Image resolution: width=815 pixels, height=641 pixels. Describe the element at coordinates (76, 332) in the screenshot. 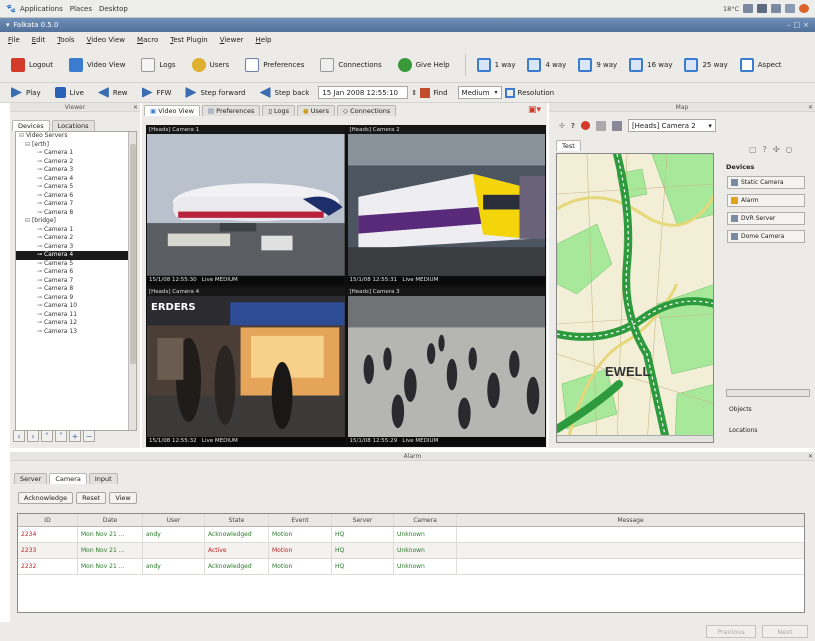

I see `tree-item: ⊸ Camera 13` at that location.